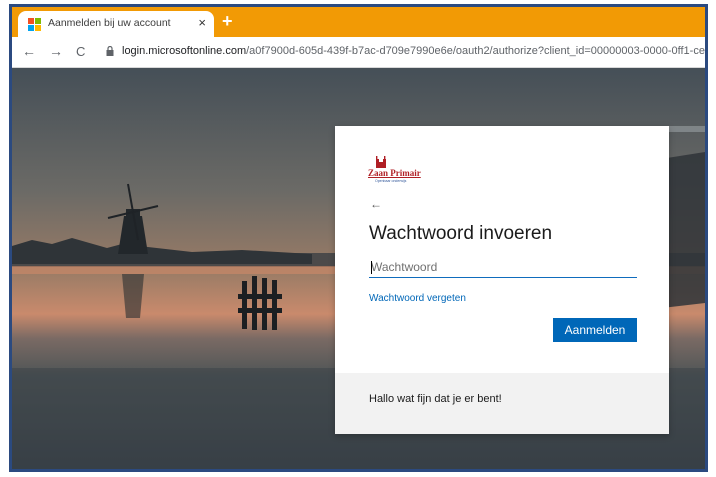 The height and width of the screenshot is (477, 716). I want to click on lock-icon, so click(110, 51).